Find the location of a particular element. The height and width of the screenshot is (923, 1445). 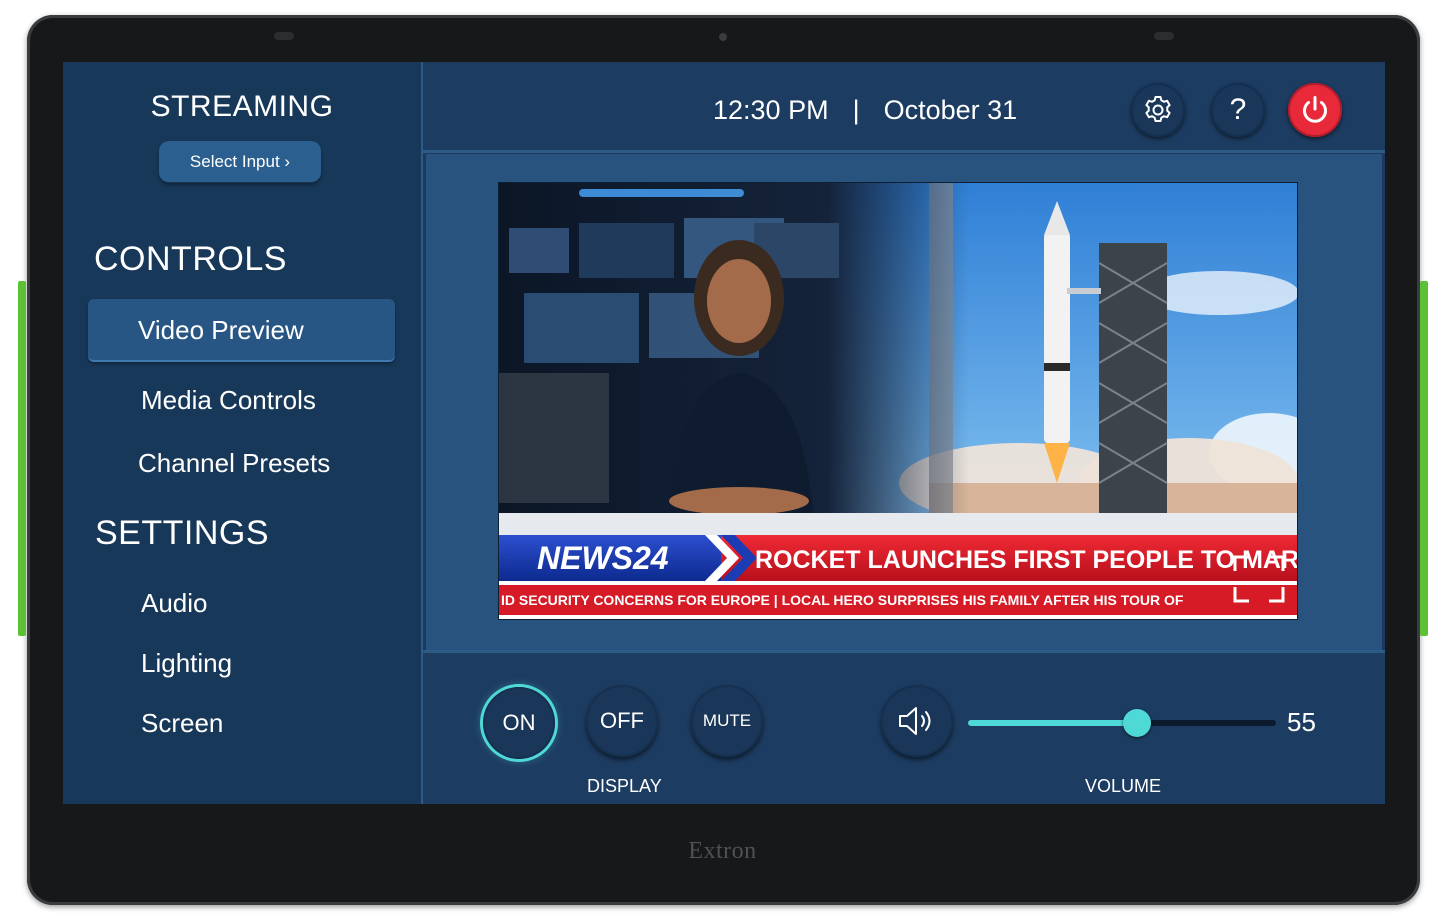

news-logo: NEWS24 is located at coordinates (603, 558).